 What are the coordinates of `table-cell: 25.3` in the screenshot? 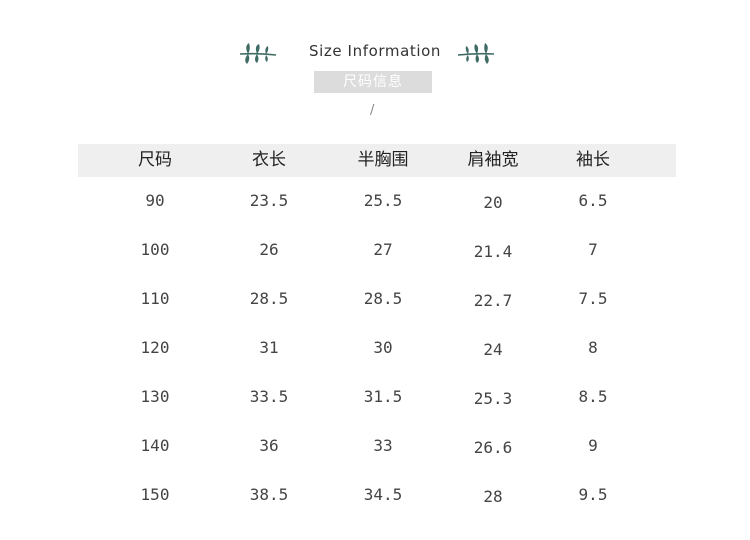 It's located at (493, 398).